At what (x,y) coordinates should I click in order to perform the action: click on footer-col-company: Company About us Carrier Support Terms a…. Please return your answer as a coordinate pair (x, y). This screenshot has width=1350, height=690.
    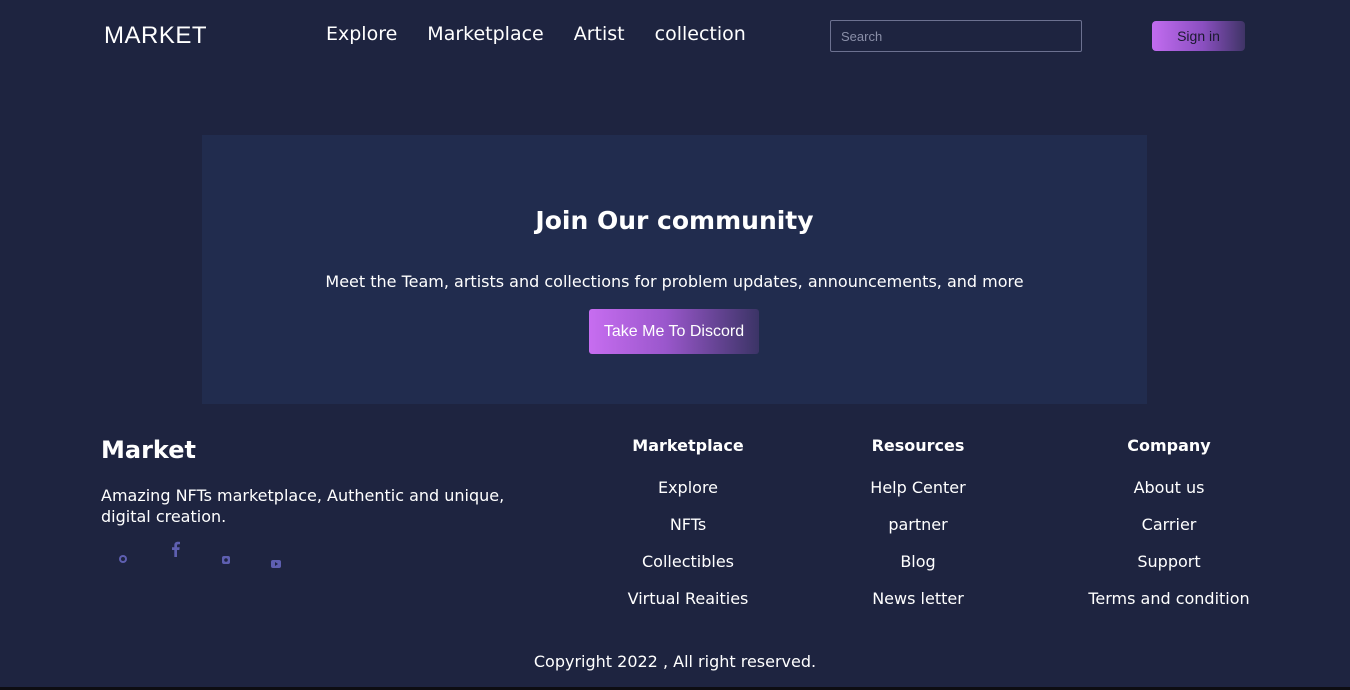
    Looking at the image, I should click on (1169, 522).